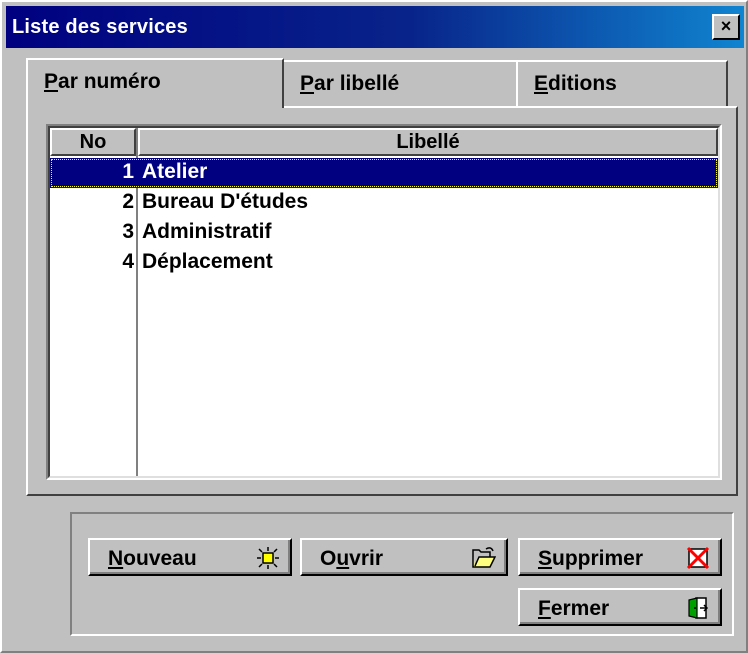  I want to click on tab-label: Editions, so click(575, 83).